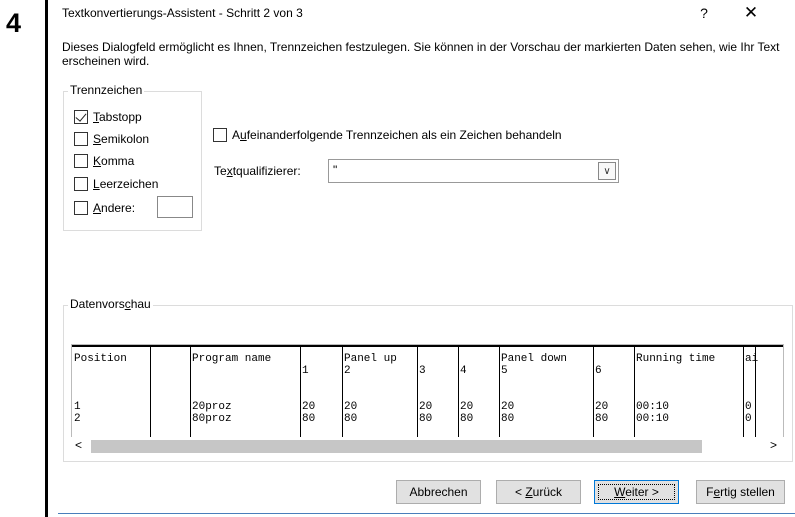 Image resolution: width=795 pixels, height=517 pixels. What do you see at coordinates (81, 161) in the screenshot?
I see `comma-checkbox` at bounding box center [81, 161].